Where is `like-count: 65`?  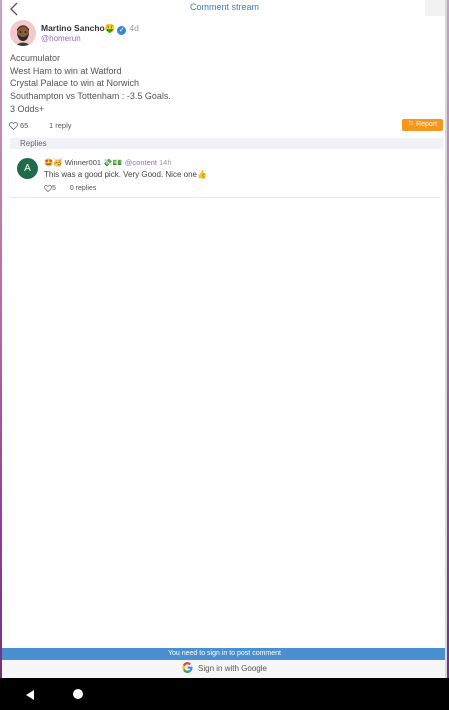 like-count: 65 is located at coordinates (24, 125).